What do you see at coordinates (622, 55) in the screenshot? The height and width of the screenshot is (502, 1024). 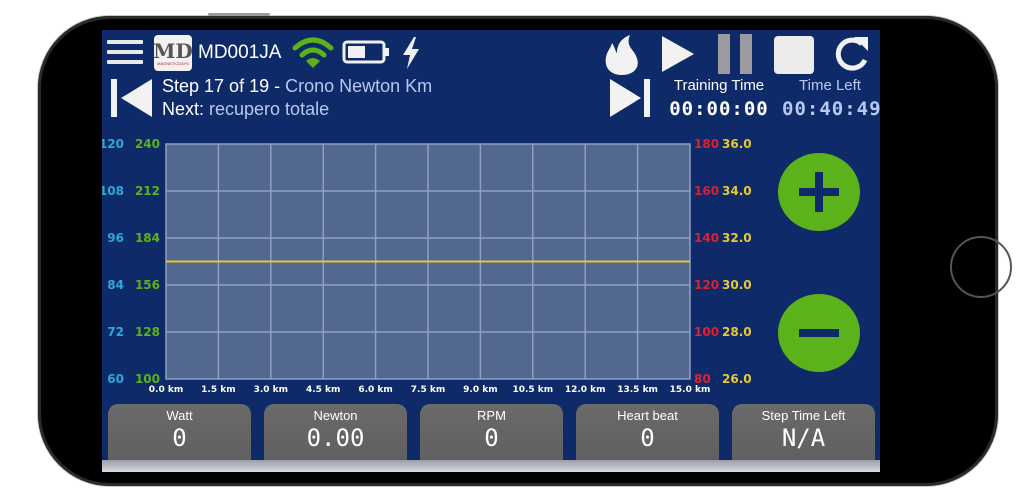 I see `fire-icon` at bounding box center [622, 55].